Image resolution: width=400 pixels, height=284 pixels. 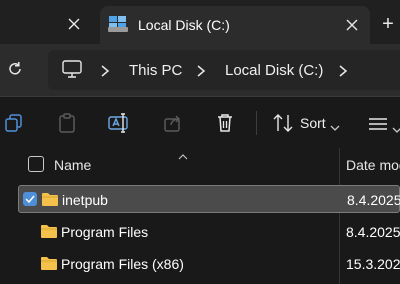 I want to click on file-row-program-files: Program Files 8.4.2025, so click(x=209, y=232).